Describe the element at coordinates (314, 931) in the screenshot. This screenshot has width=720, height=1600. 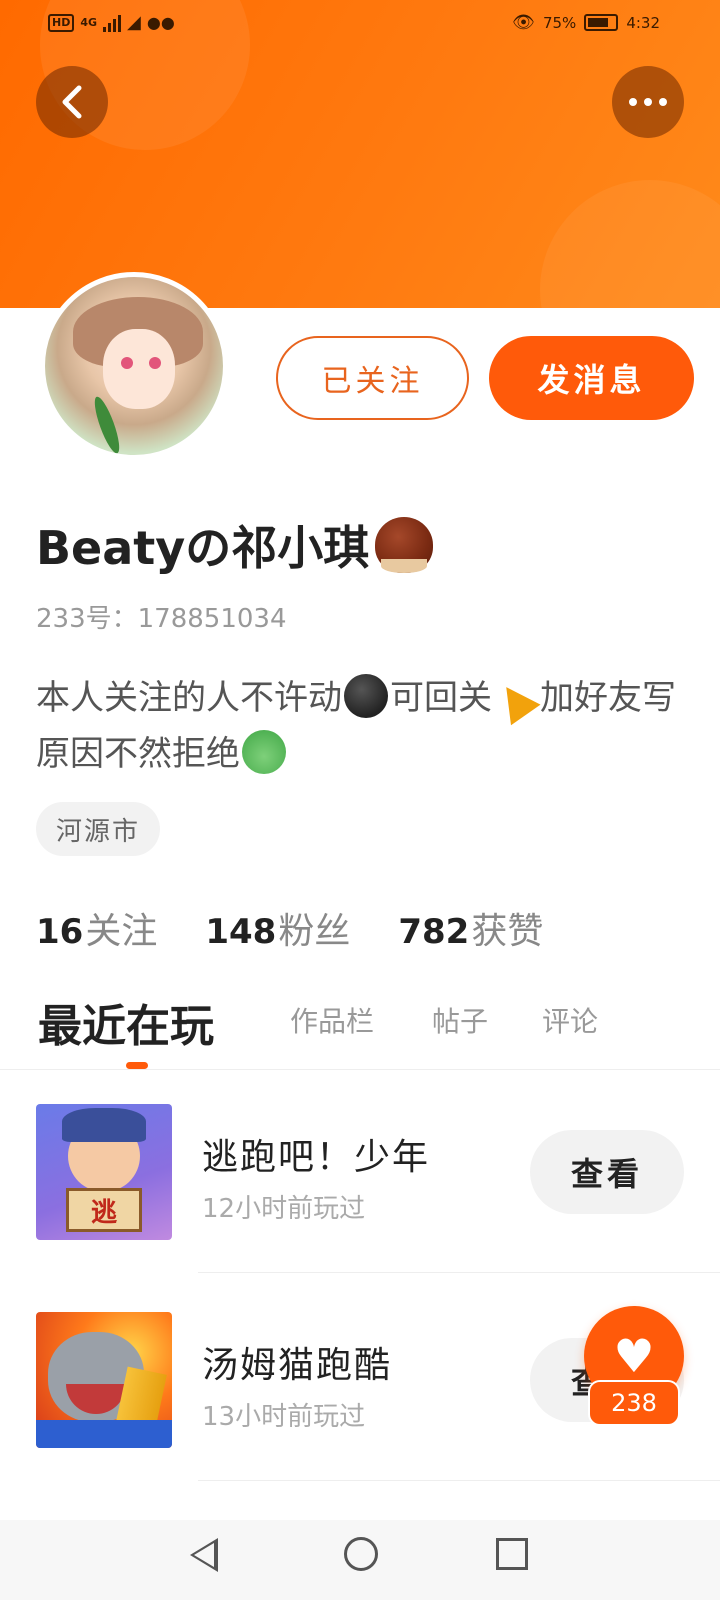
I see `stat-label: 粉丝` at that location.